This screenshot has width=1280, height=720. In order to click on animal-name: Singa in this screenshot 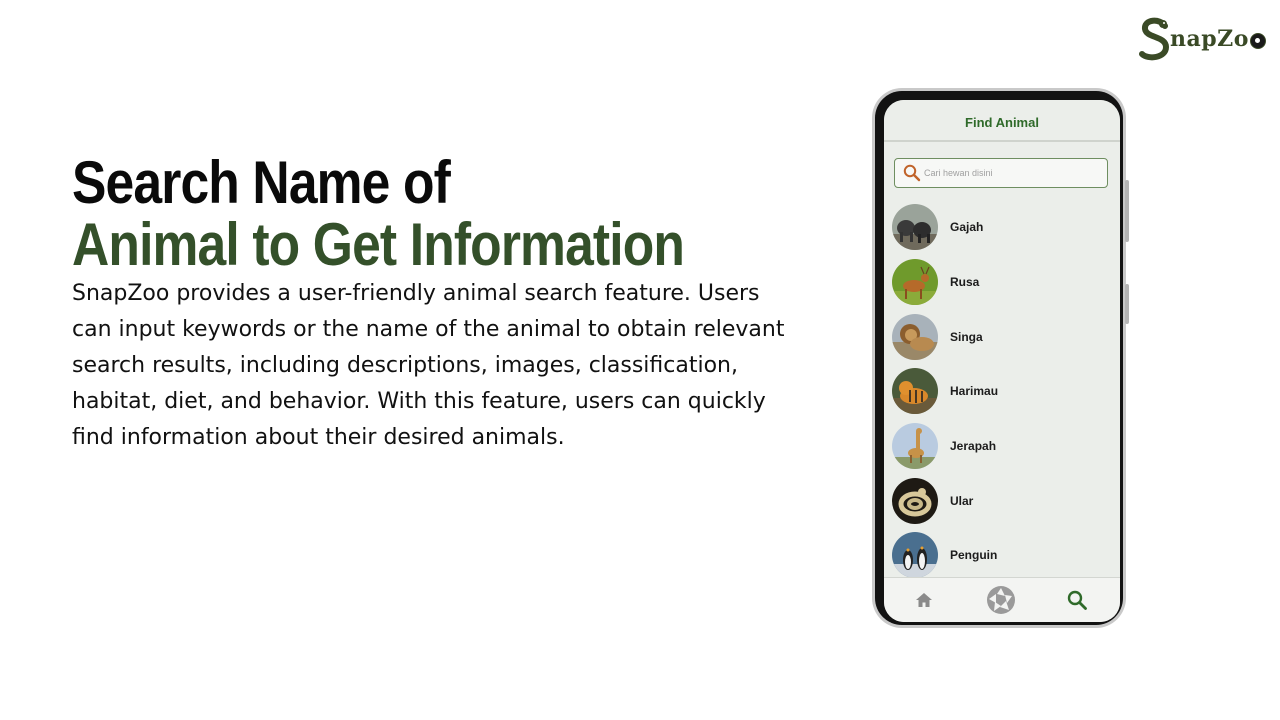, I will do `click(966, 336)`.